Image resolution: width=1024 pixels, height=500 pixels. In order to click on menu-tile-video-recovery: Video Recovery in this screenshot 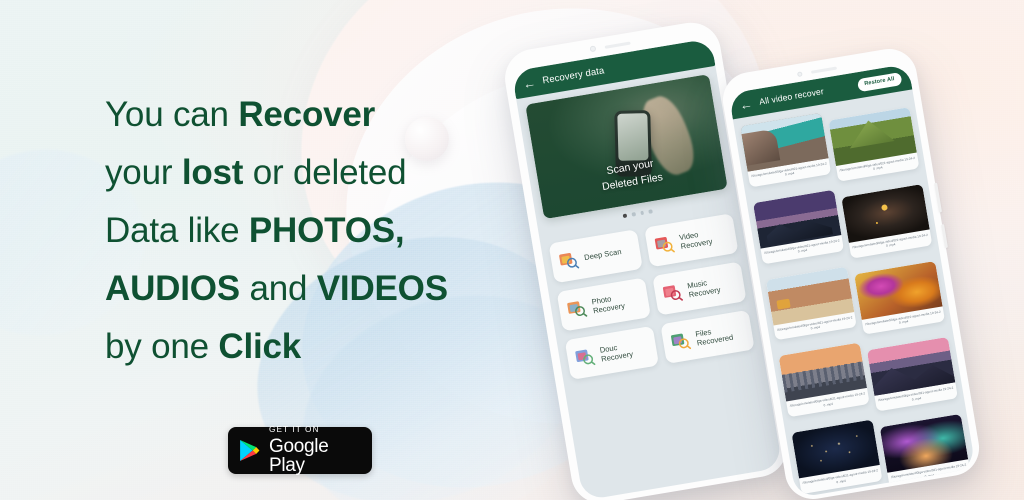, I will do `click(691, 240)`.